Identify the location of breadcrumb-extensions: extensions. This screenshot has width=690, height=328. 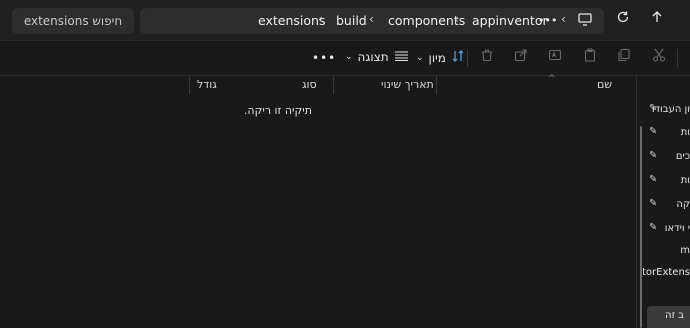
(291, 20).